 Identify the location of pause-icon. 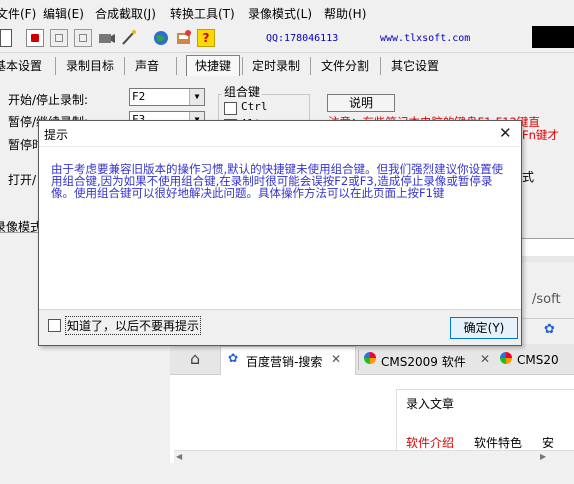
(59, 38).